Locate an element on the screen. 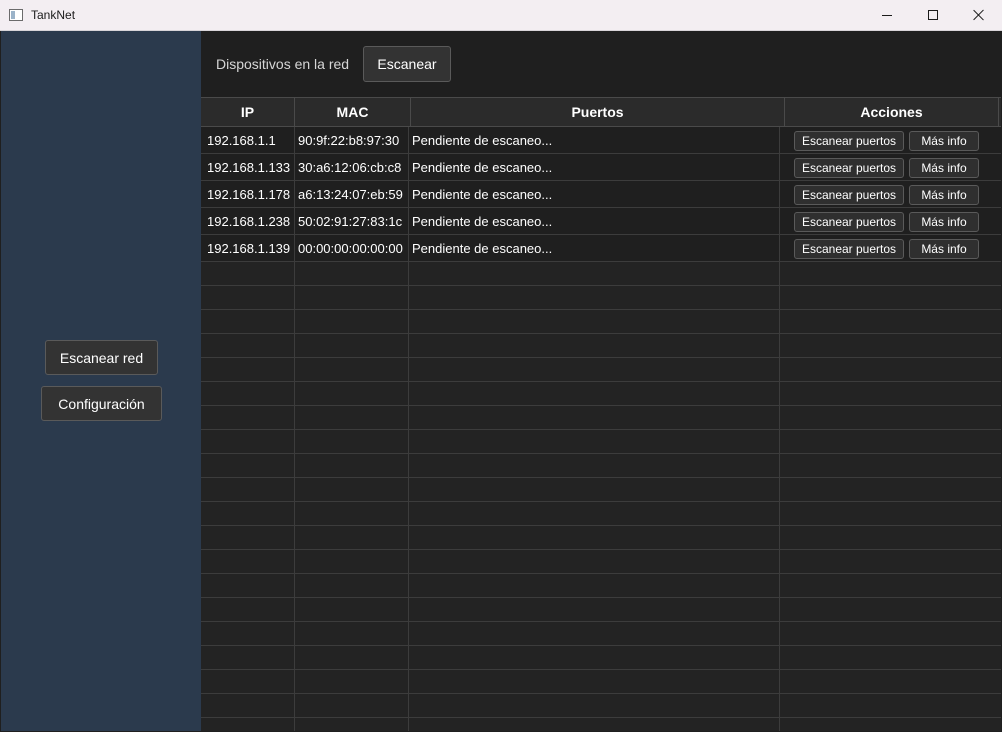 Image resolution: width=1002 pixels, height=732 pixels. window-title: TankNet is located at coordinates (53, 15).